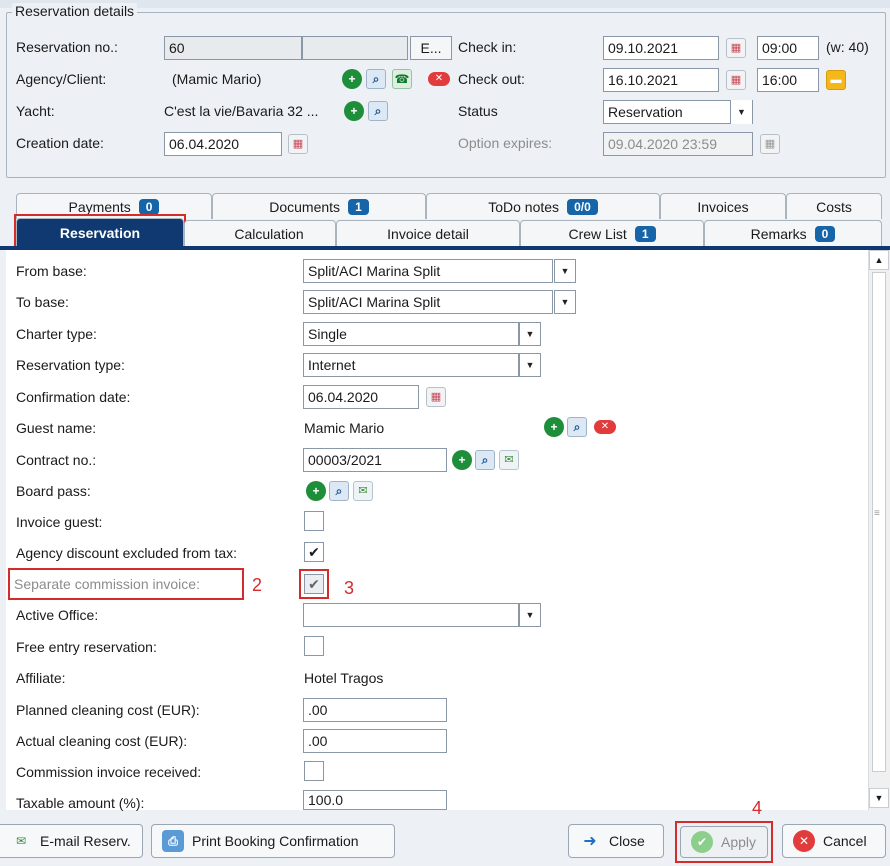 The width and height of the screenshot is (890, 866). What do you see at coordinates (339, 491) in the screenshot?
I see `view-board-pass-icon: ⌕` at bounding box center [339, 491].